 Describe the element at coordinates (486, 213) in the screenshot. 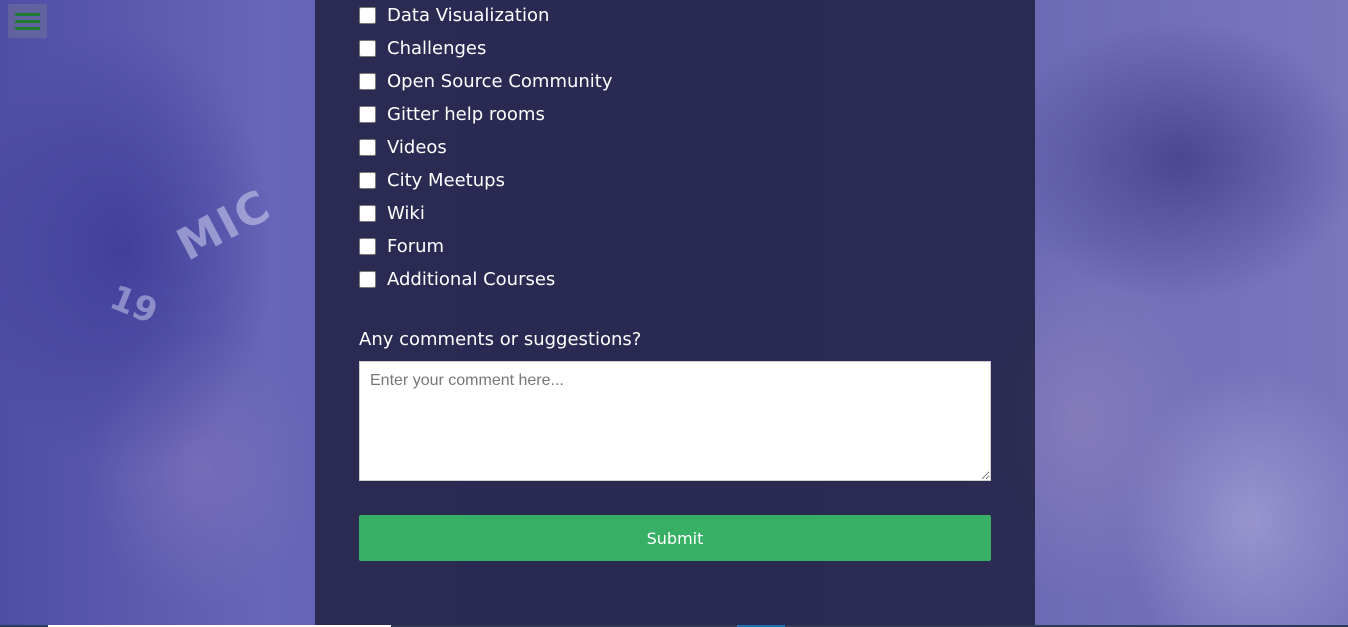

I see `checkbox-item: Wiki` at that location.